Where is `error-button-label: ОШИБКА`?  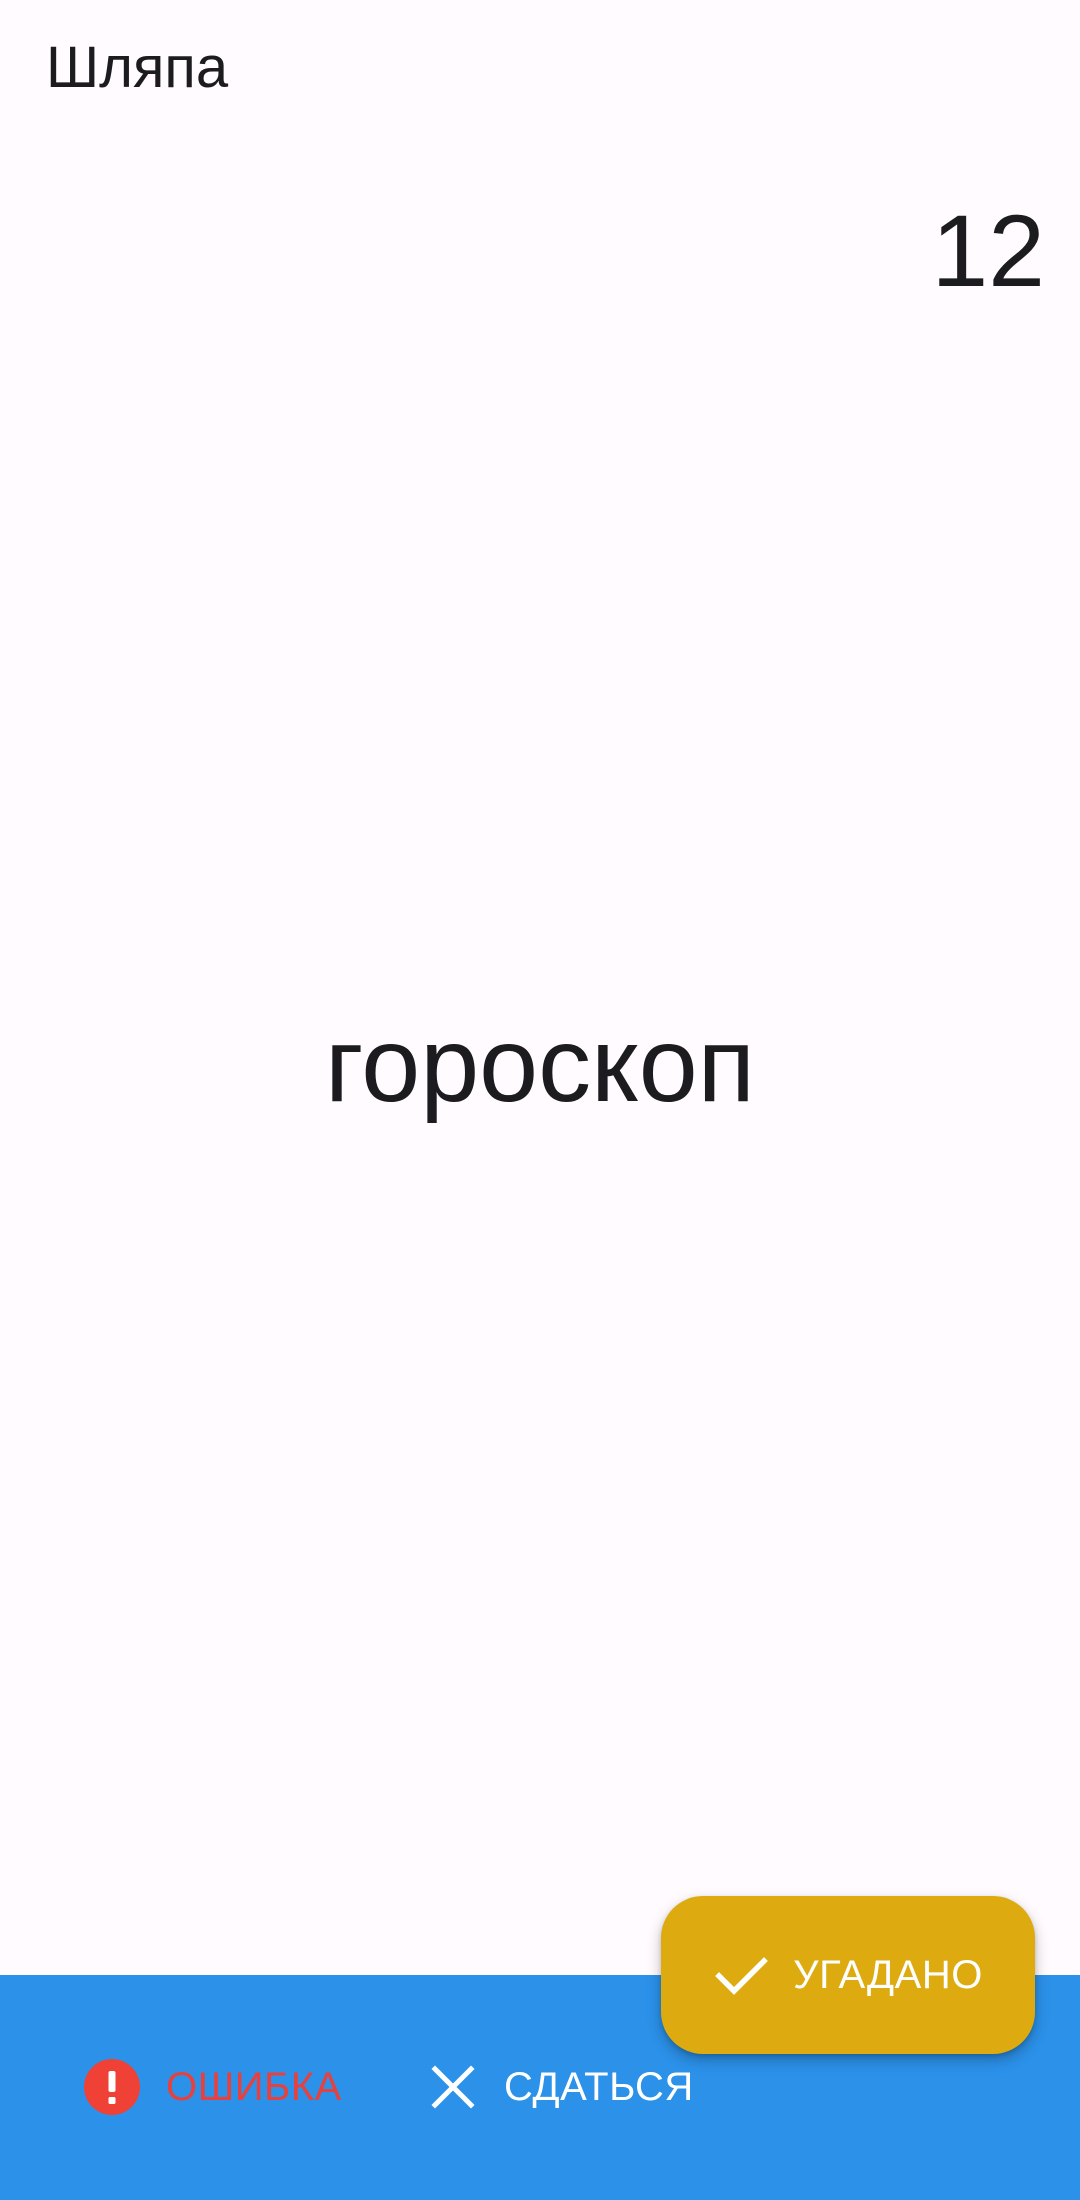
error-button-label: ОШИБКА is located at coordinates (254, 2086).